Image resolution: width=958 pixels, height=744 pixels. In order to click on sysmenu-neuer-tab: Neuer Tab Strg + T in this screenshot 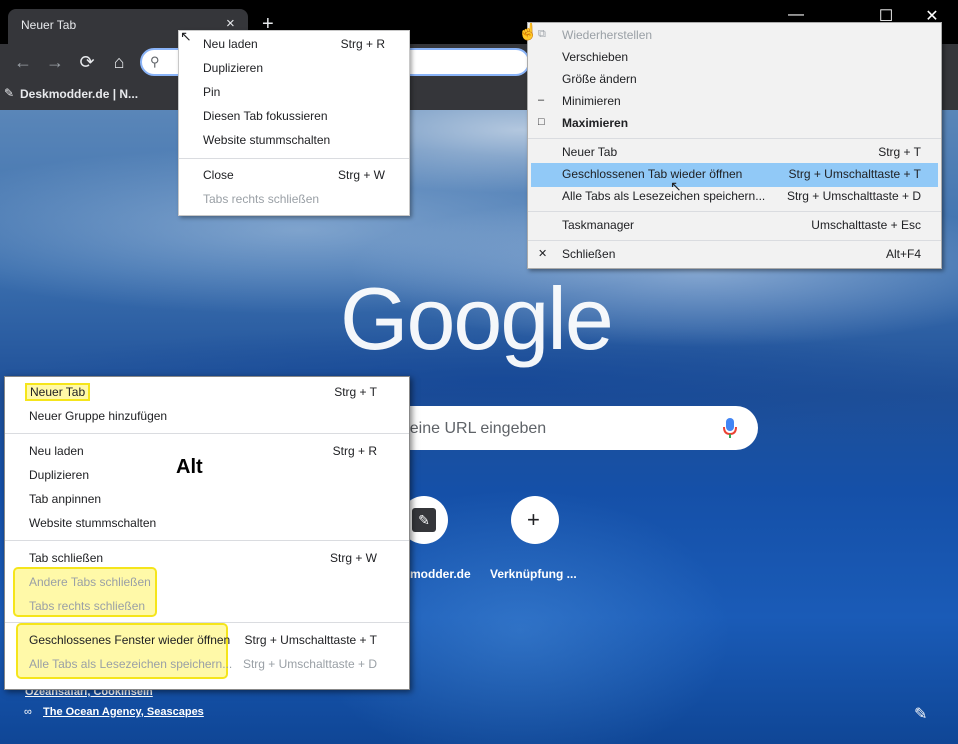, I will do `click(734, 153)`.